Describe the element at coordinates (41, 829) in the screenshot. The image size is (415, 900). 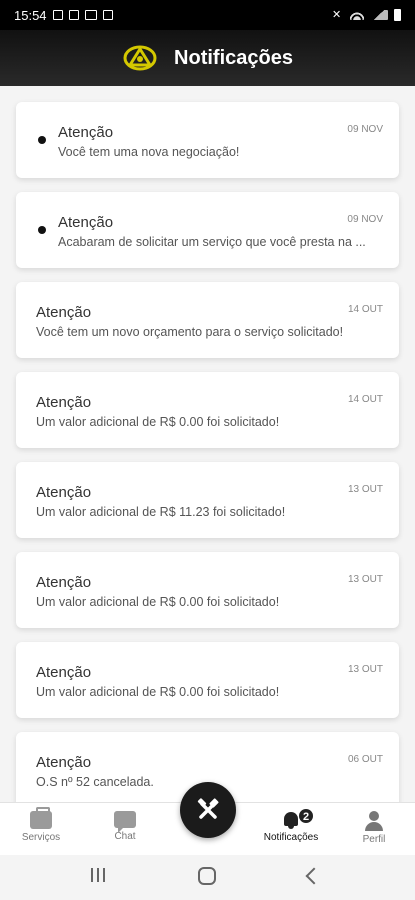
I see `nav-item-servicos: Serviços` at that location.